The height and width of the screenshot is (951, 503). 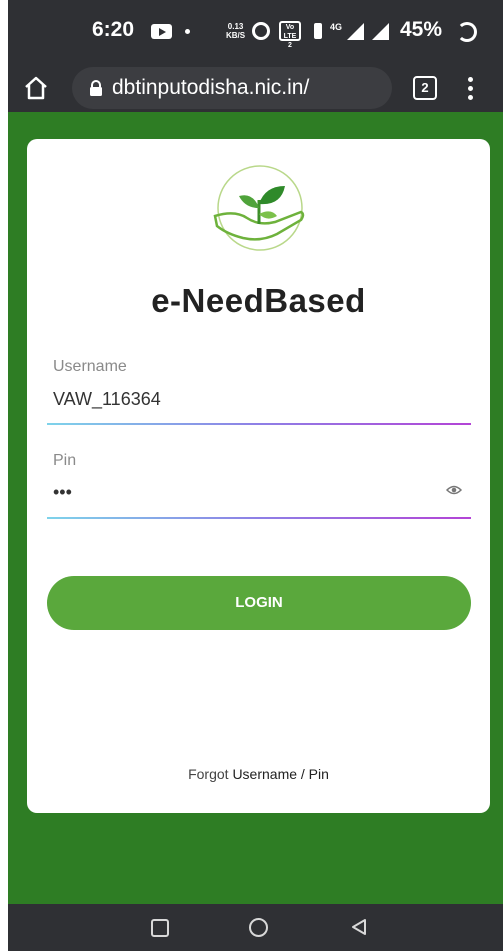 I want to click on youtube-notification-icon, so click(x=161, y=31).